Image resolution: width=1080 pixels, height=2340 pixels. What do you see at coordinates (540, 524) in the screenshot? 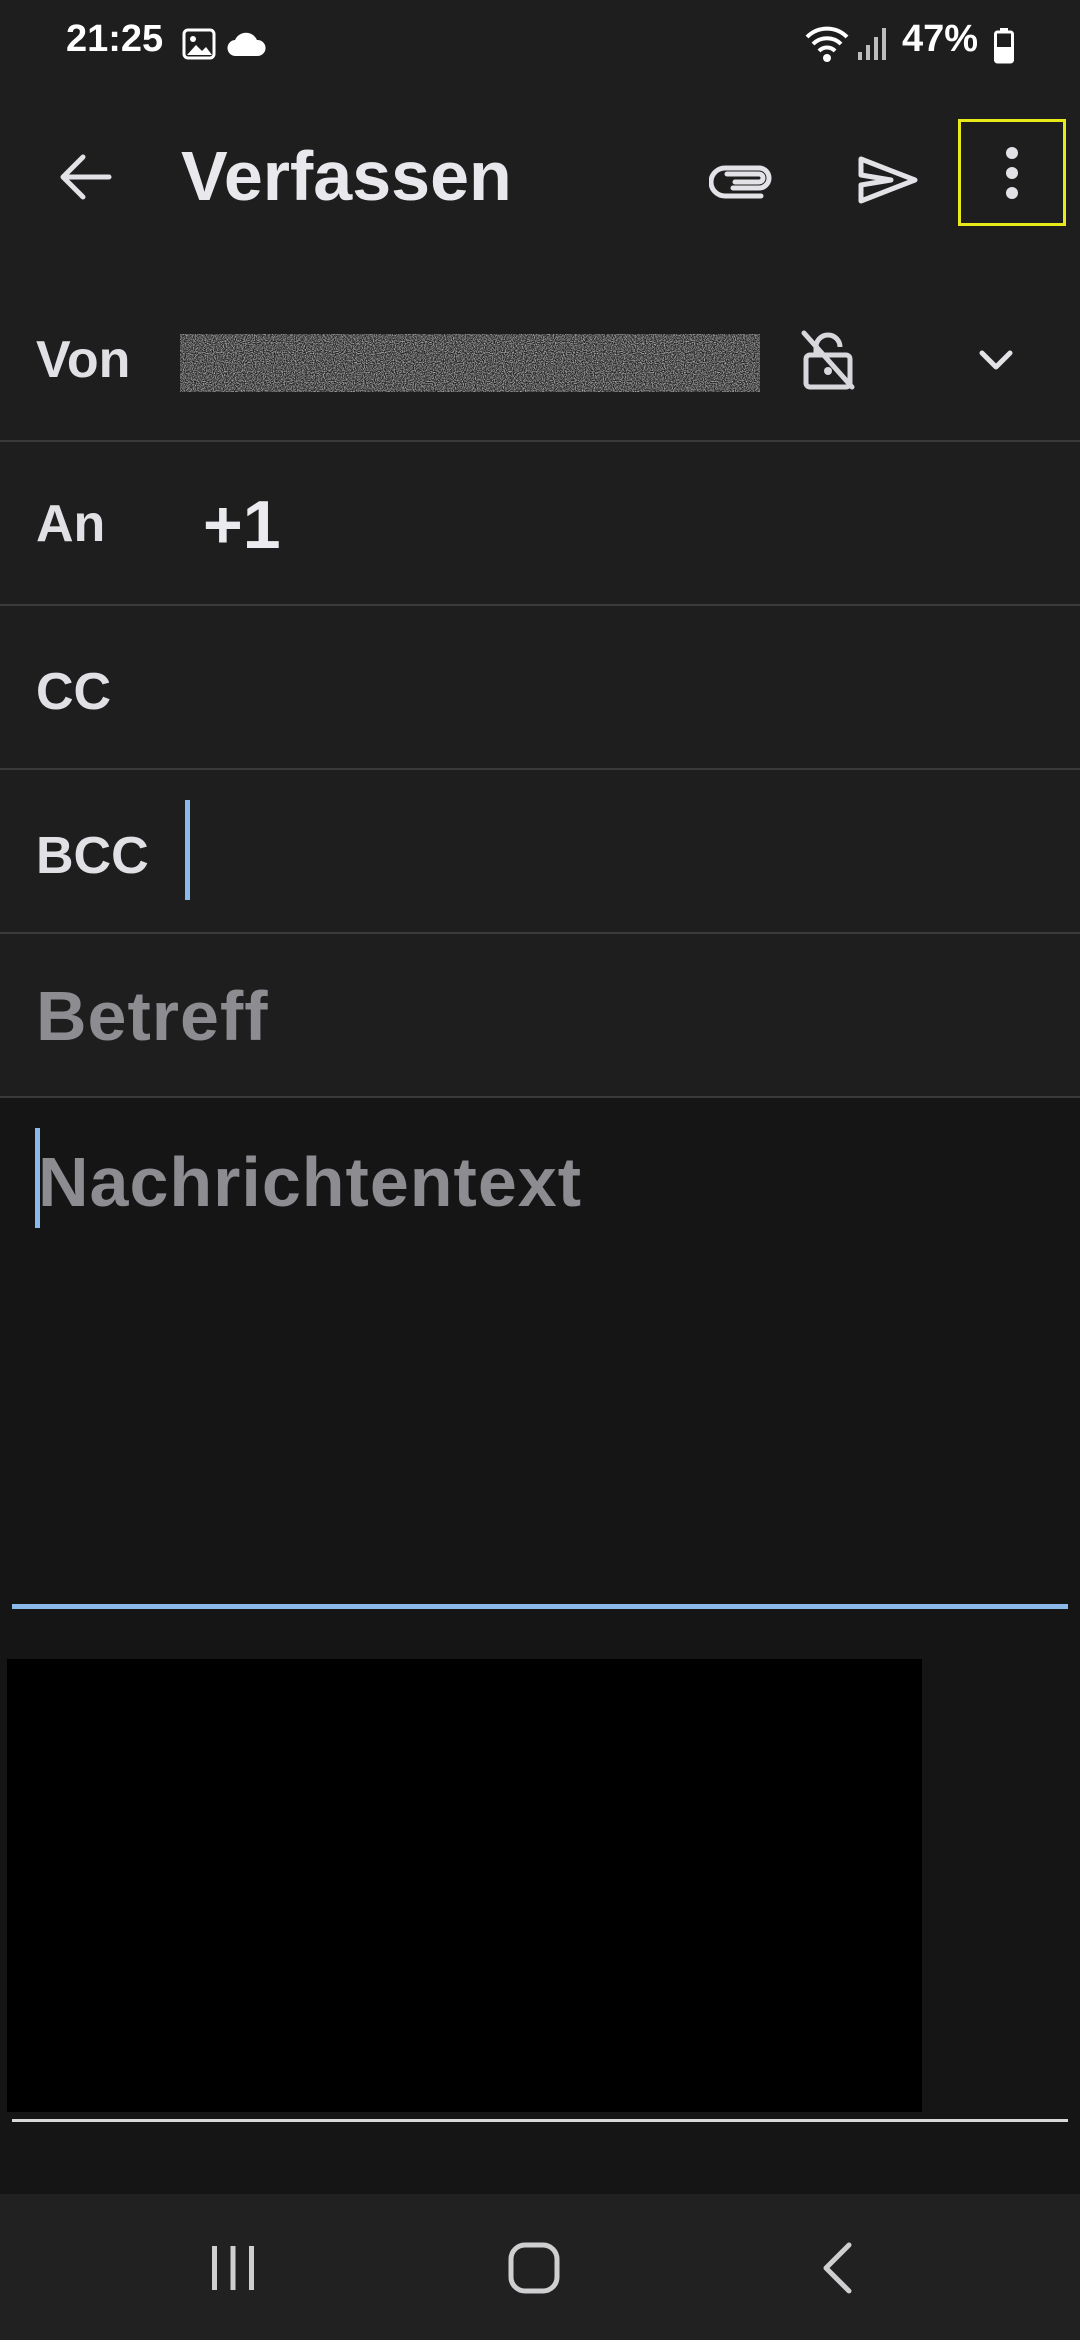
I see `to-row: An +1` at bounding box center [540, 524].